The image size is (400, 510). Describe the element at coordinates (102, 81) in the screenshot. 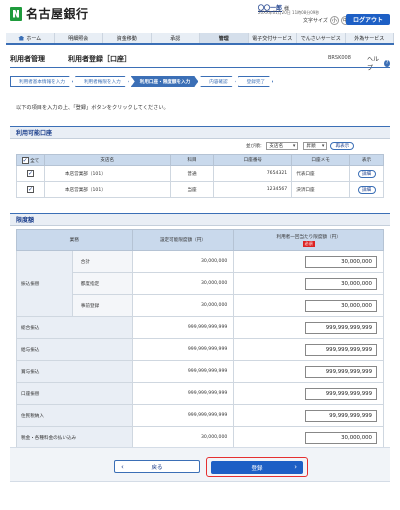

I see `step-permissions: 利用者権限を入力` at that location.